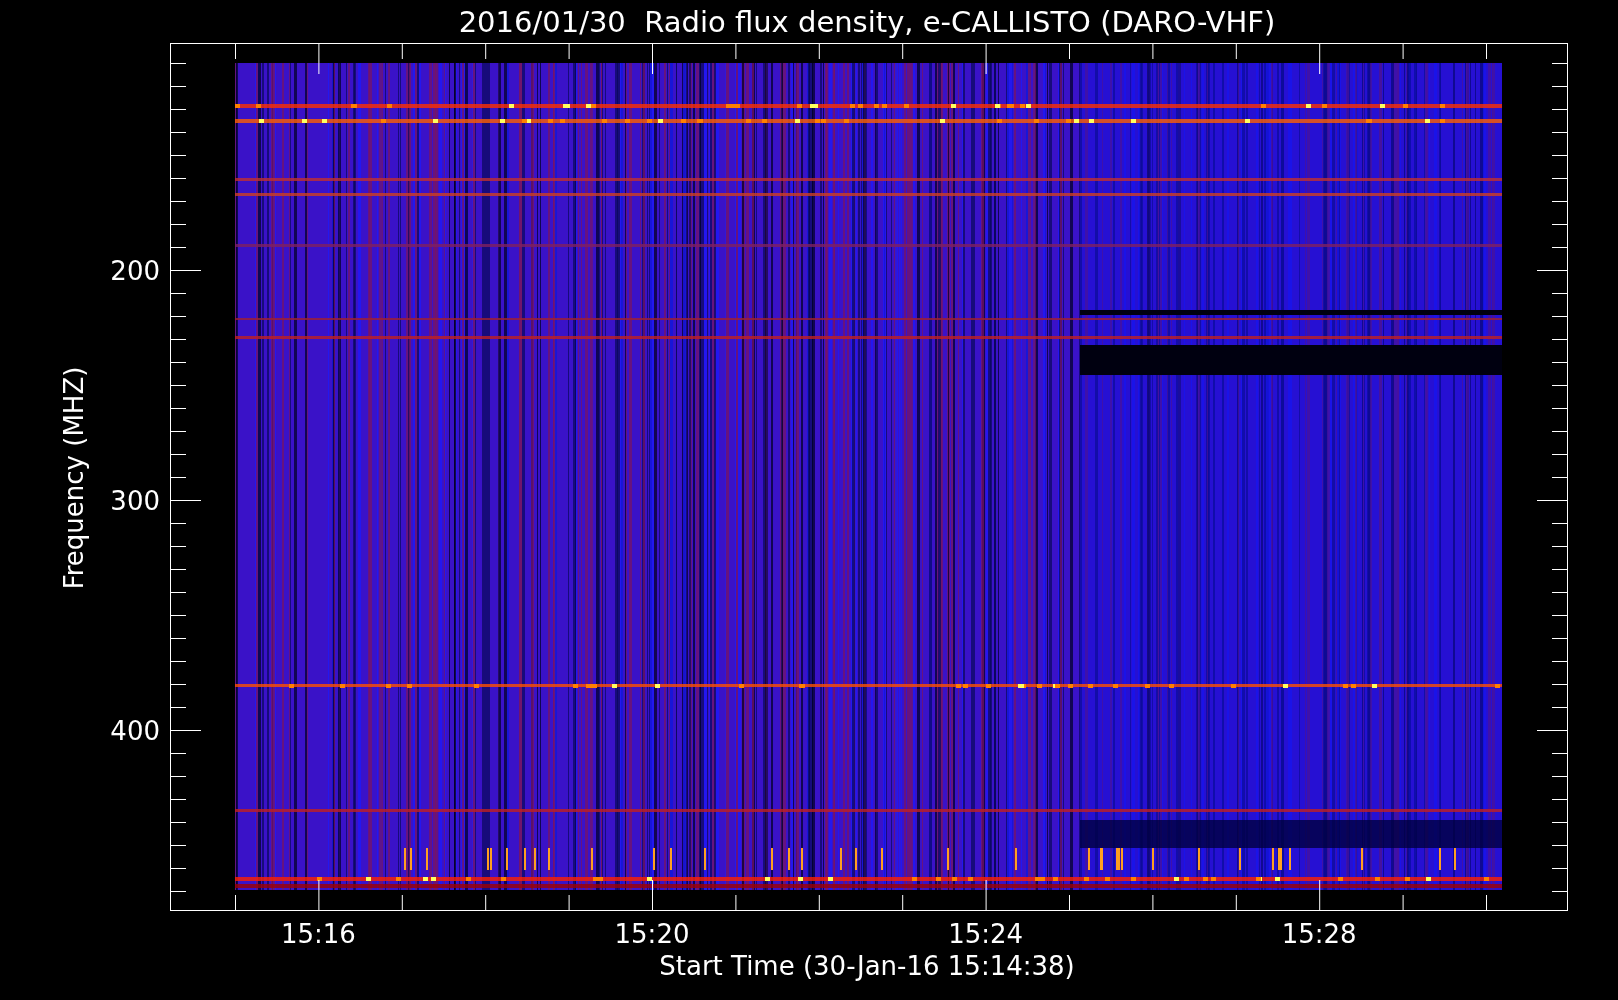 Image resolution: width=1618 pixels, height=1000 pixels. What do you see at coordinates (986, 934) in the screenshot?
I see `tick-label: 15:24` at bounding box center [986, 934].